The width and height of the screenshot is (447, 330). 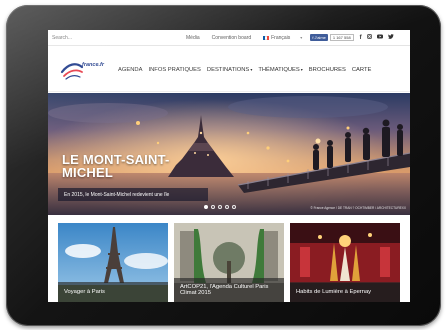 I want to click on card-voyager-paris: Voyager à Paris, so click(x=113, y=262).